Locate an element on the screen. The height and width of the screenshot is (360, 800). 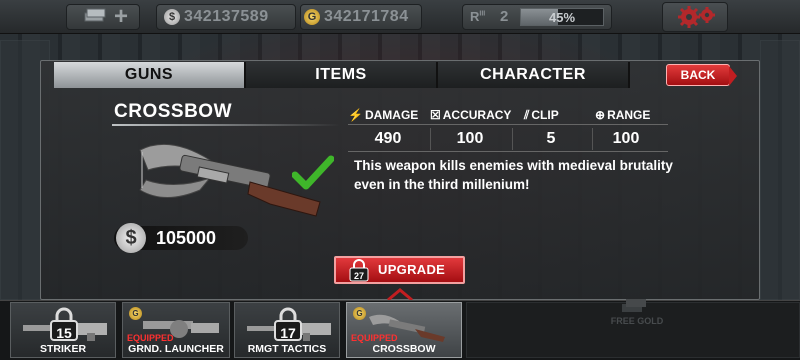
stat-label: RANGE is located at coordinates (629, 115).